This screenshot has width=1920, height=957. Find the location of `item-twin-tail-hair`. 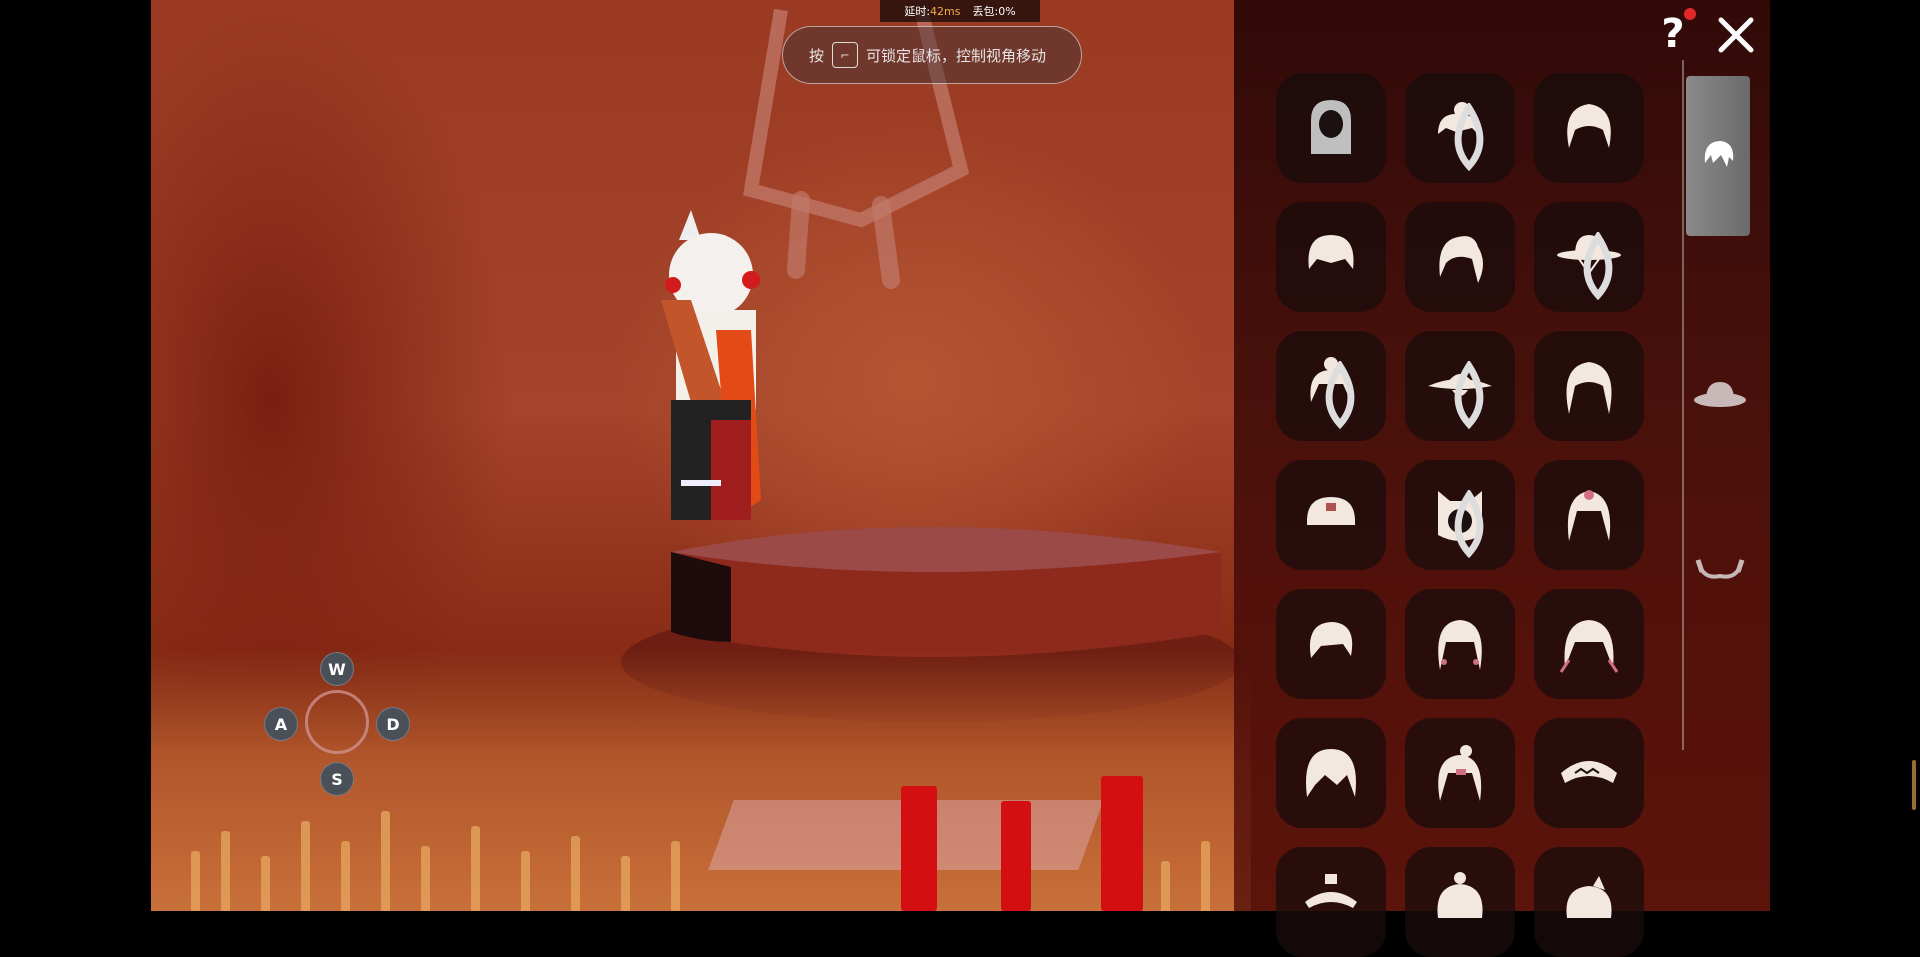

item-twin-tail-hair is located at coordinates (1589, 515).